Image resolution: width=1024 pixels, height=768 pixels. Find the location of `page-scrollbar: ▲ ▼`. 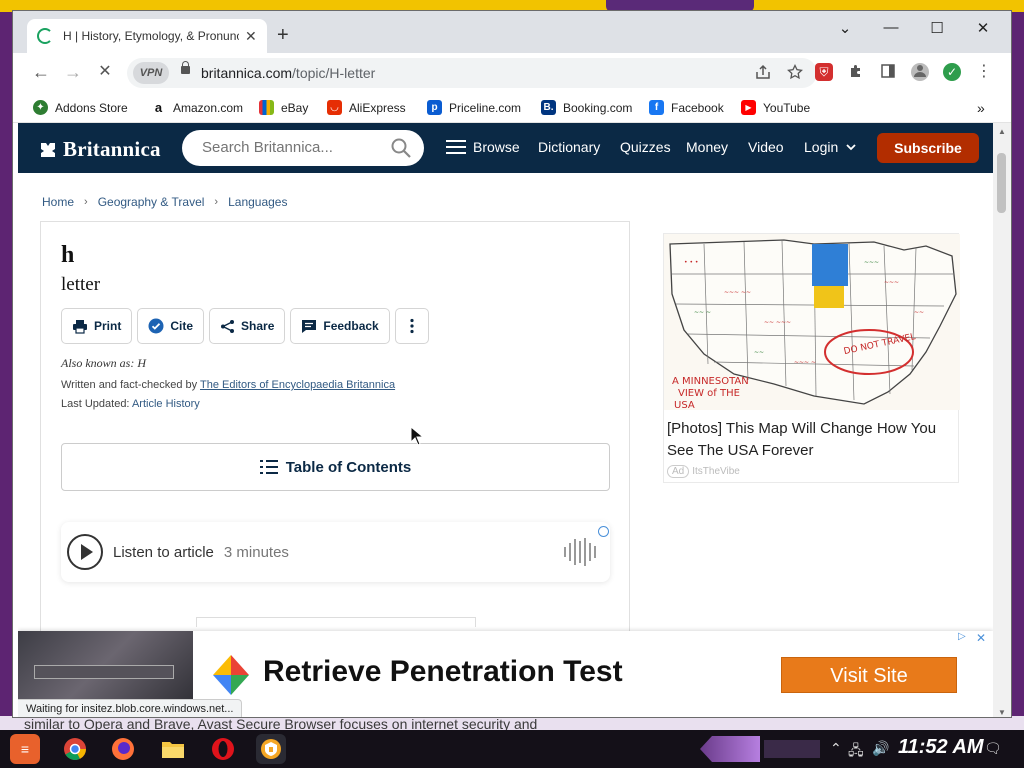

page-scrollbar: ▲ ▼ is located at coordinates (1002, 420).